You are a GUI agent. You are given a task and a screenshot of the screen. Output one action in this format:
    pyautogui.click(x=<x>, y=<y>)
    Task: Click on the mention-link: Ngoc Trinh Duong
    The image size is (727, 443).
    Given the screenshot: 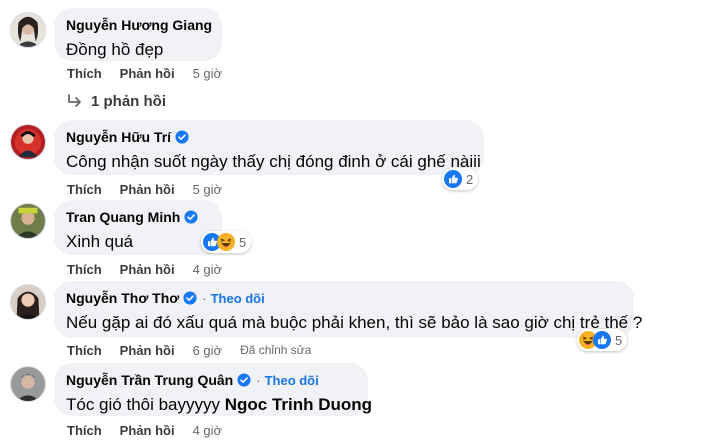 What is the action you would take?
    pyautogui.click(x=298, y=404)
    